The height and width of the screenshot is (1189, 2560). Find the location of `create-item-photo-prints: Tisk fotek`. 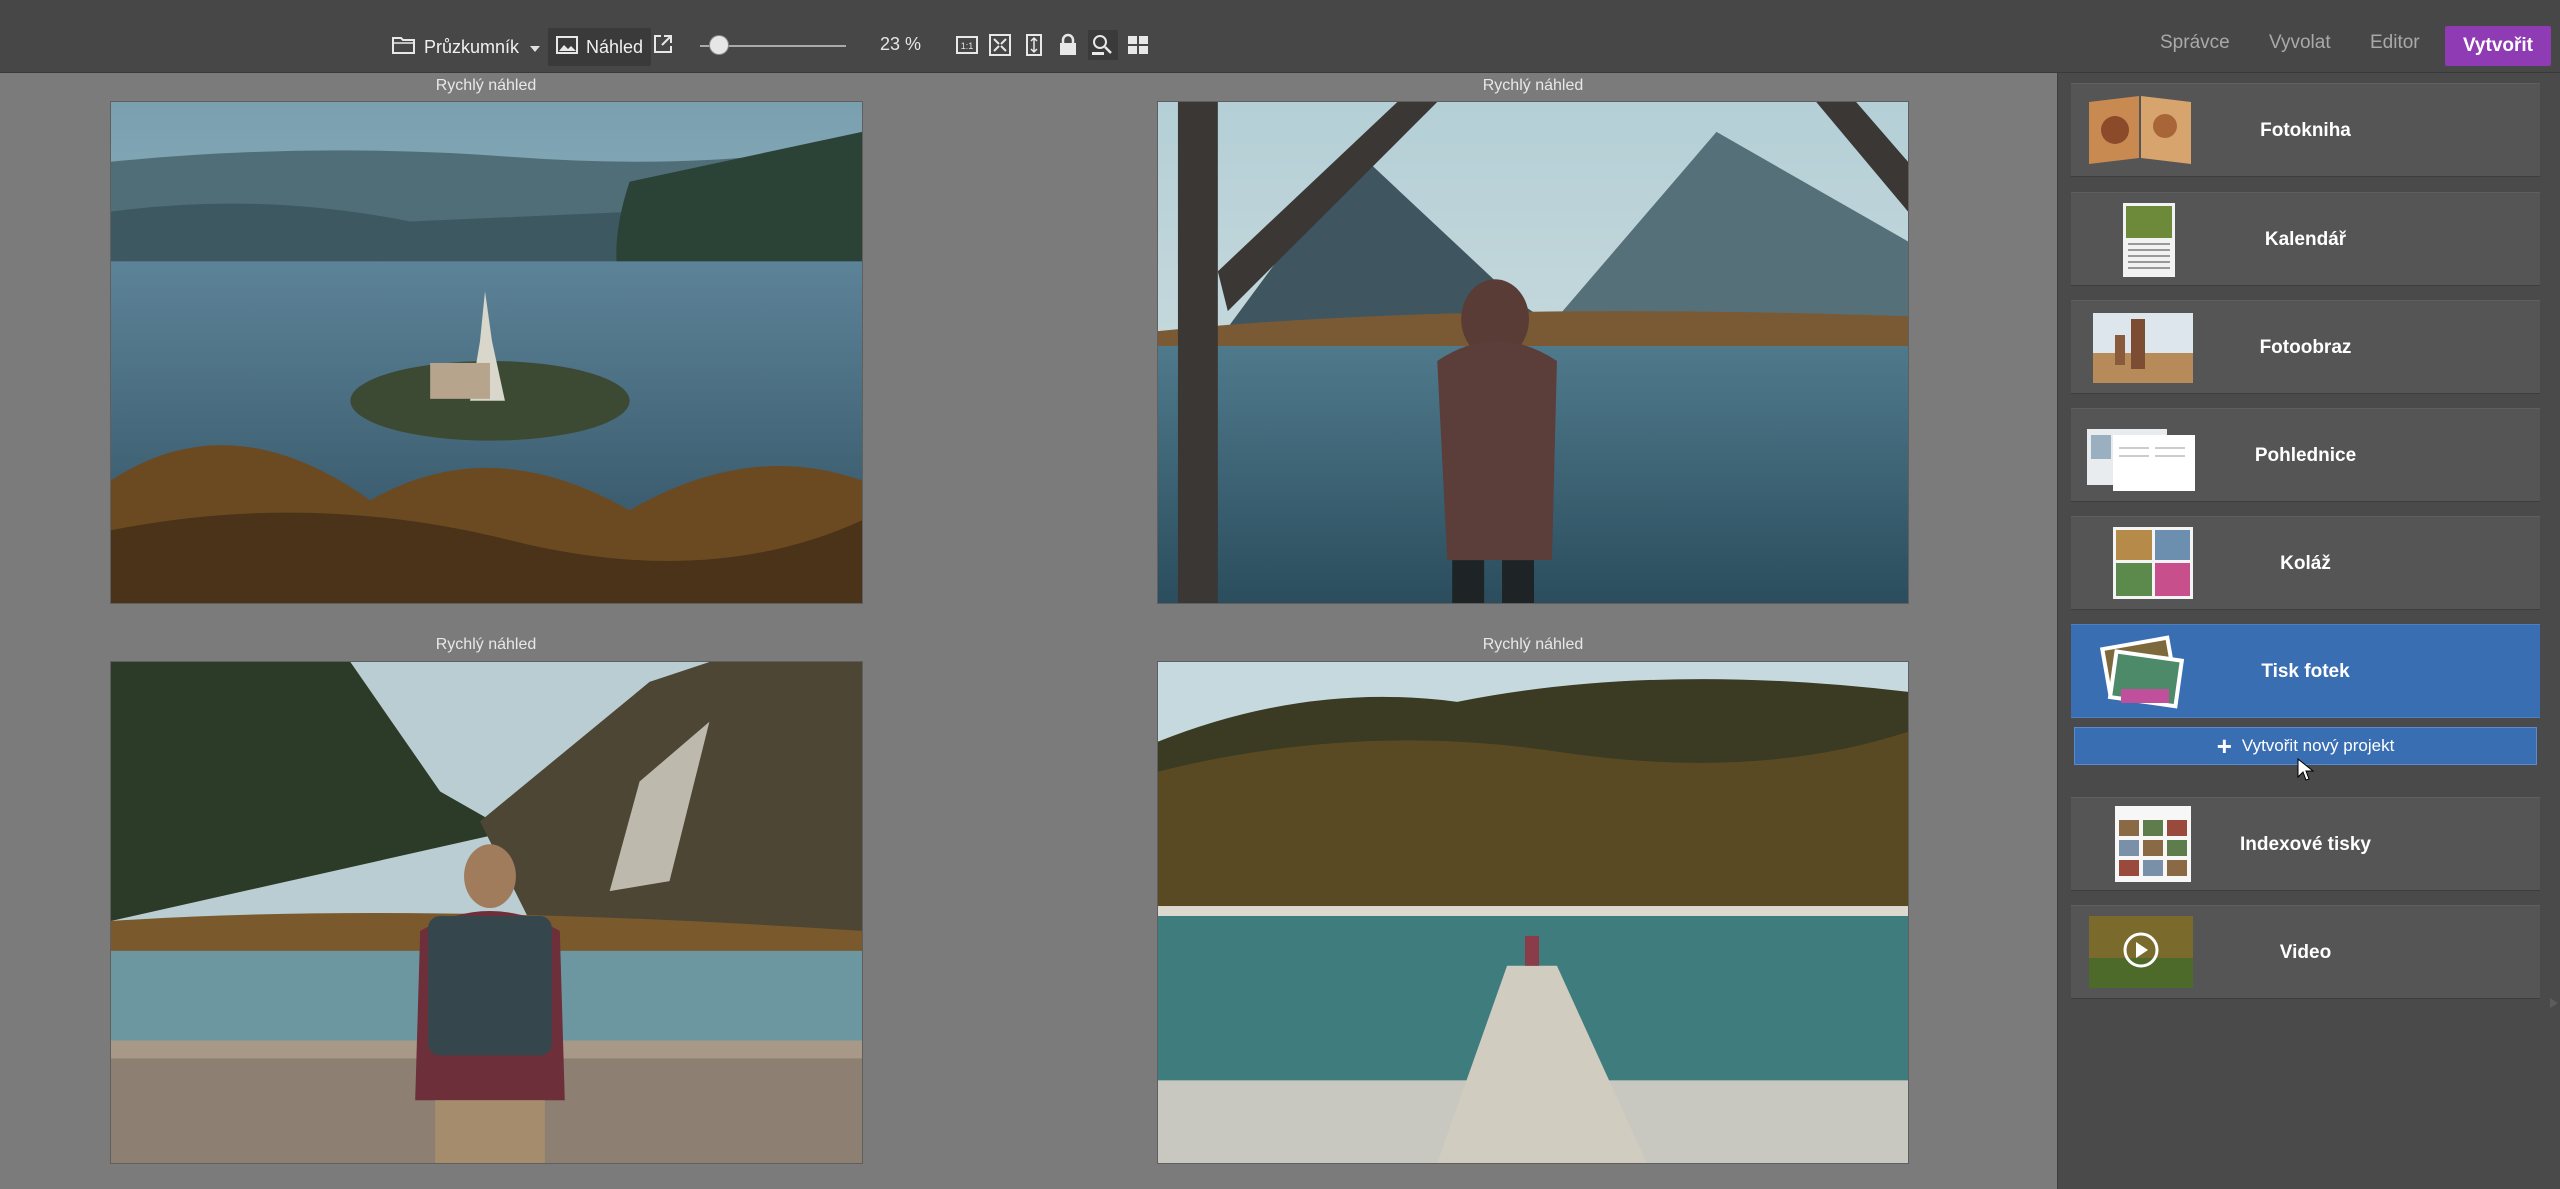

create-item-photo-prints: Tisk fotek is located at coordinates (2305, 671).